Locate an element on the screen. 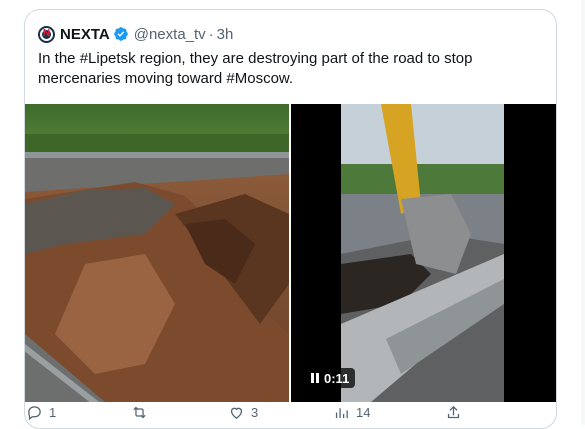  handle: @nexta_tv is located at coordinates (170, 34).